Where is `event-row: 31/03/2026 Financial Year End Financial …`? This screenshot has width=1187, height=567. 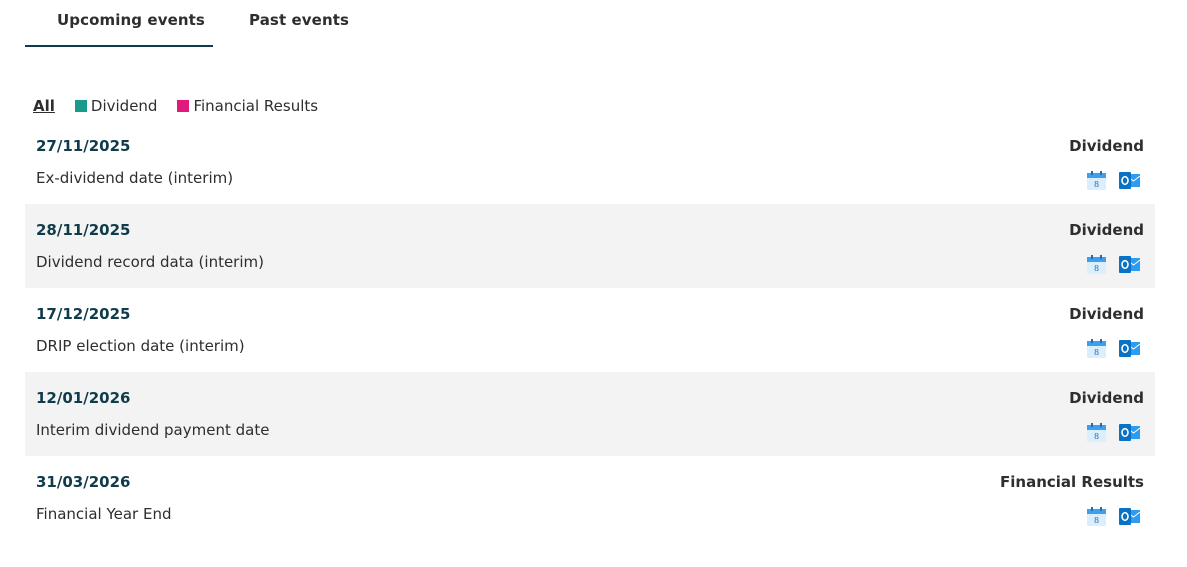 event-row: 31/03/2026 Financial Year End Financial … is located at coordinates (590, 498).